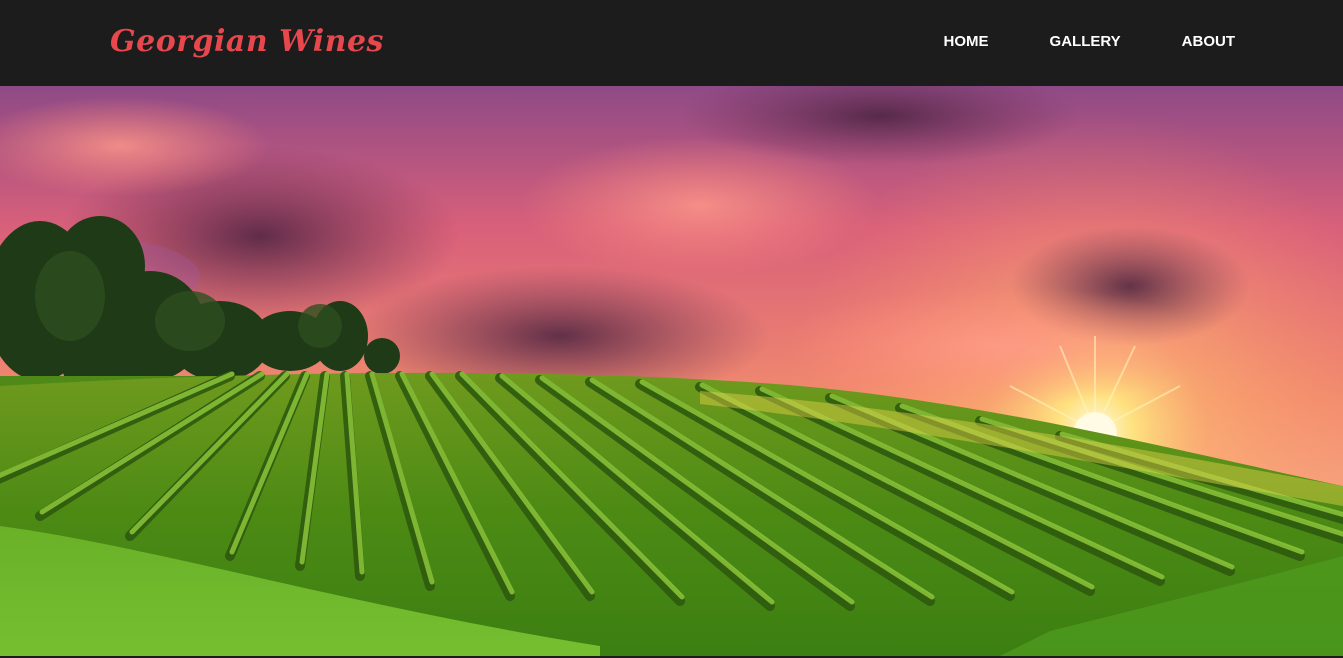 This screenshot has width=1343, height=658. Describe the element at coordinates (1208, 42) in the screenshot. I see `nav-about-link: ABOUT` at that location.